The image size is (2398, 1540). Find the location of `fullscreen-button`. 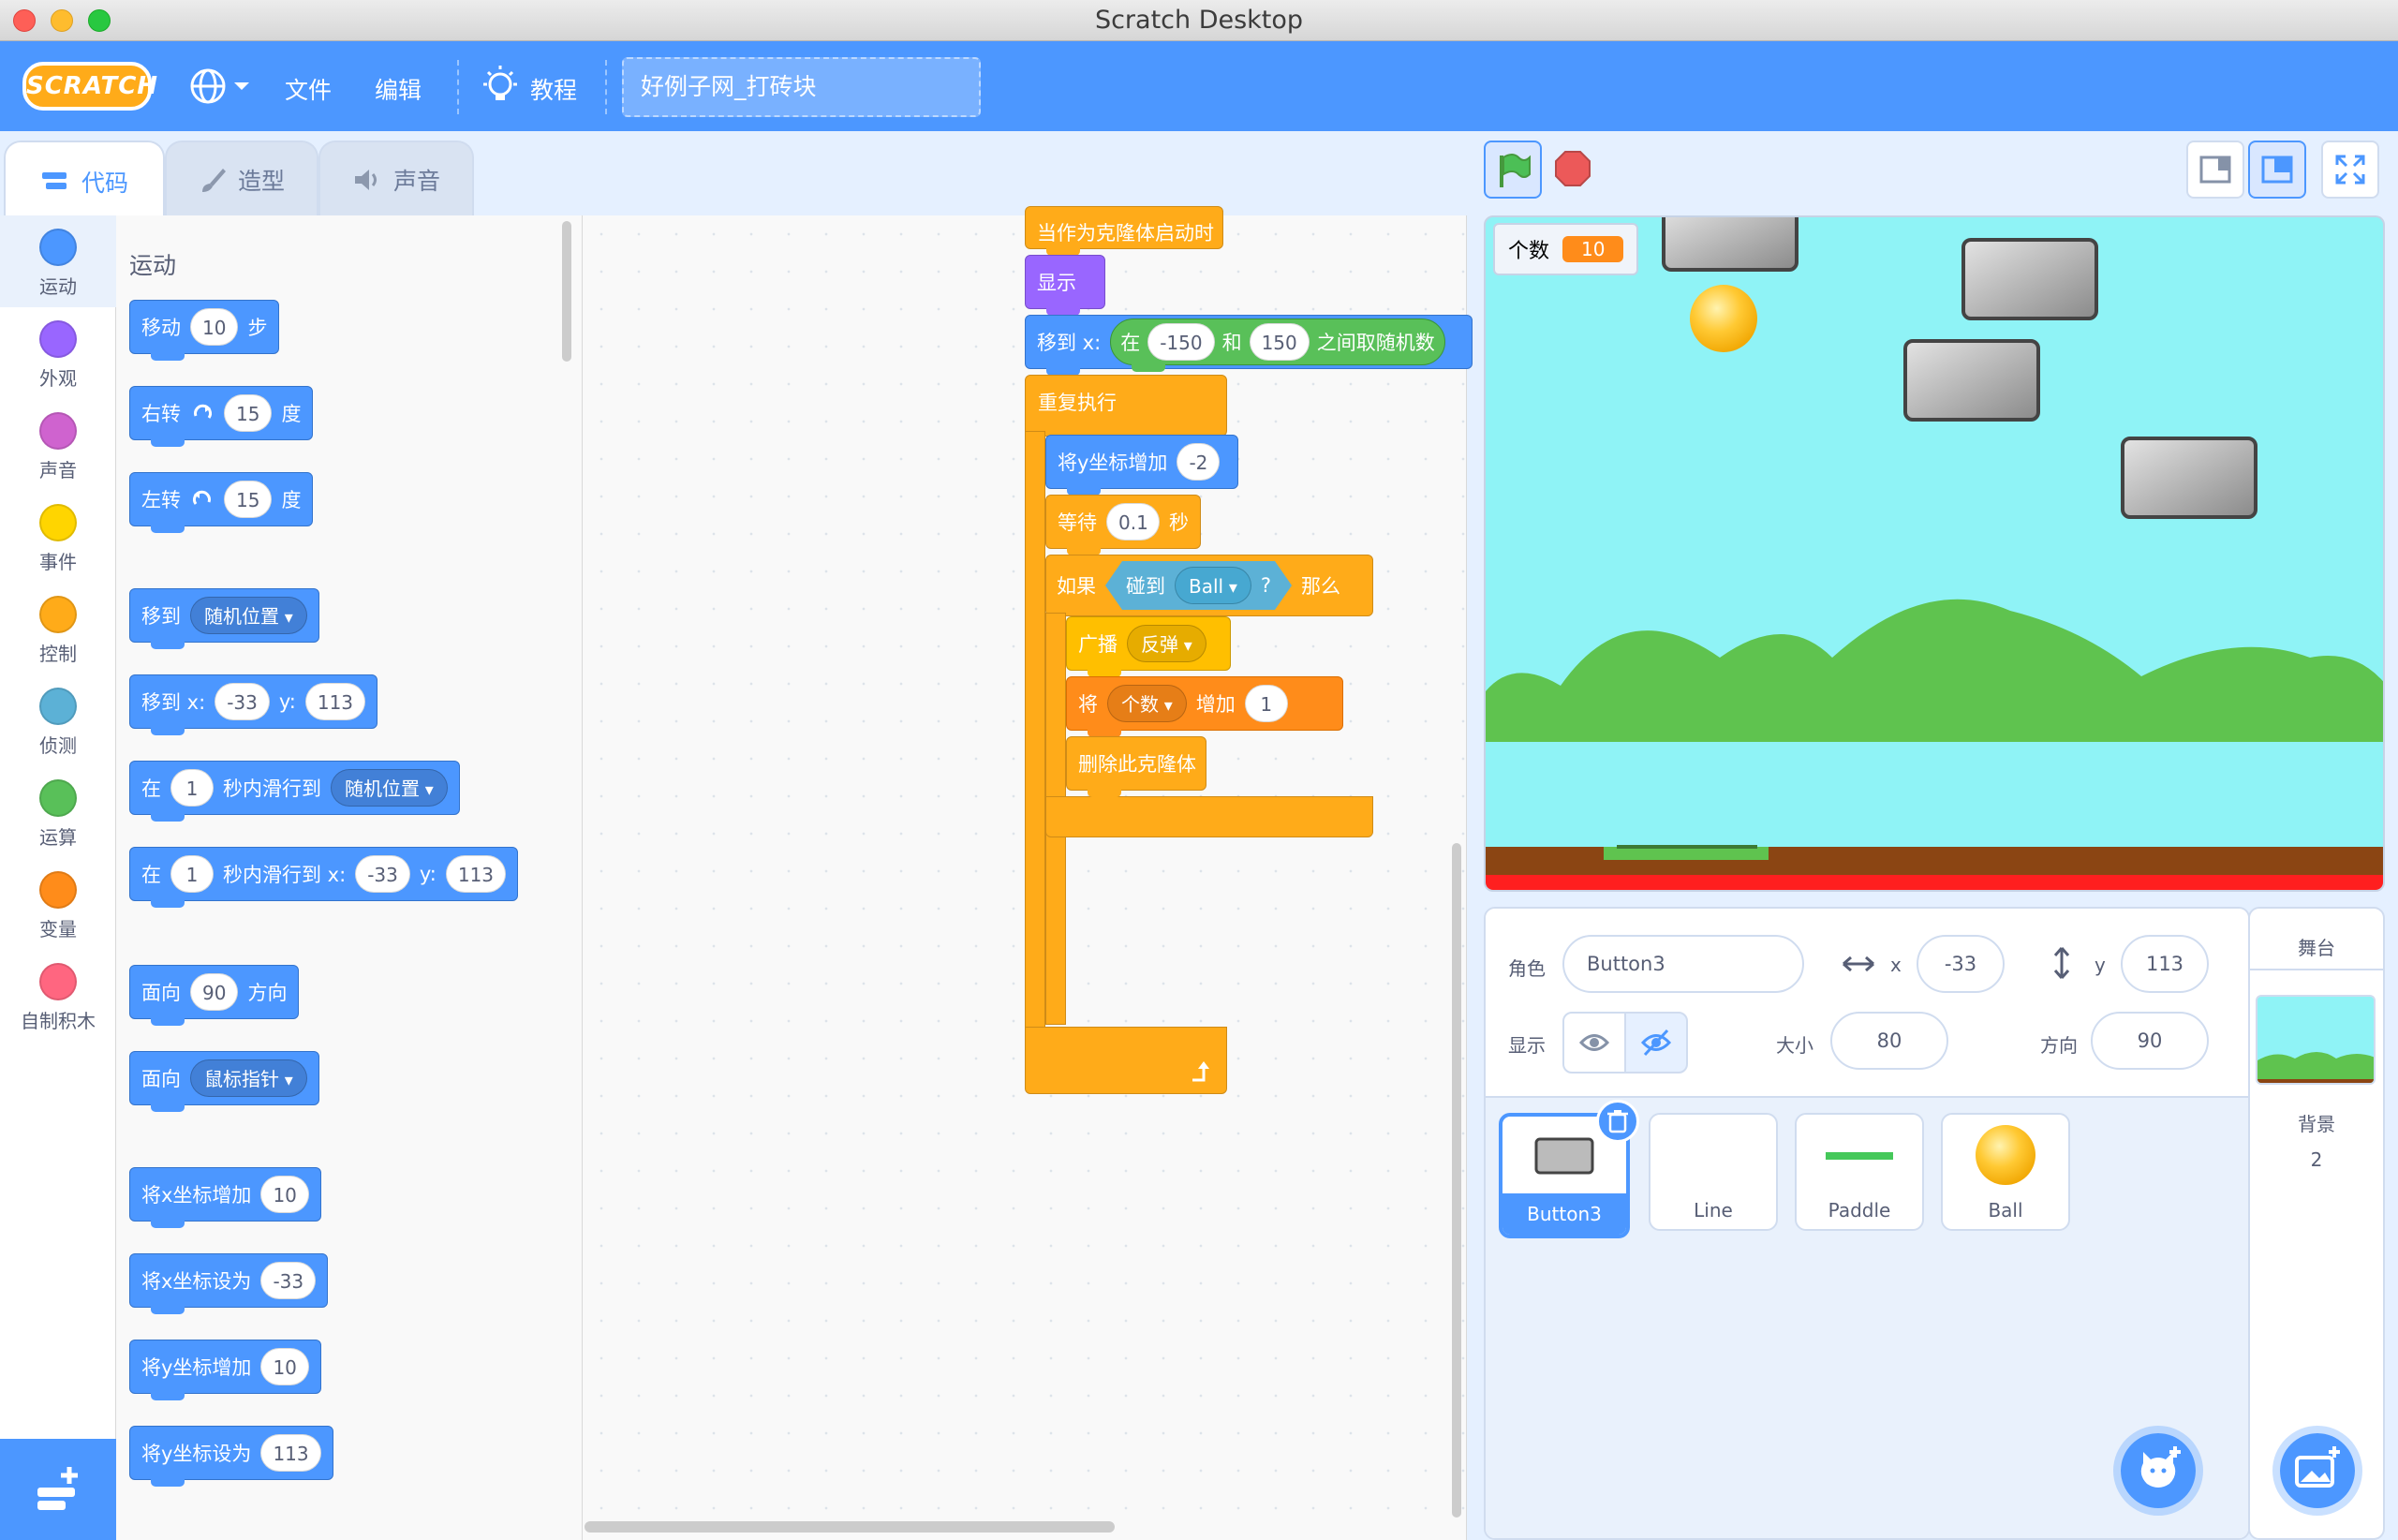

fullscreen-button is located at coordinates (2350, 170).